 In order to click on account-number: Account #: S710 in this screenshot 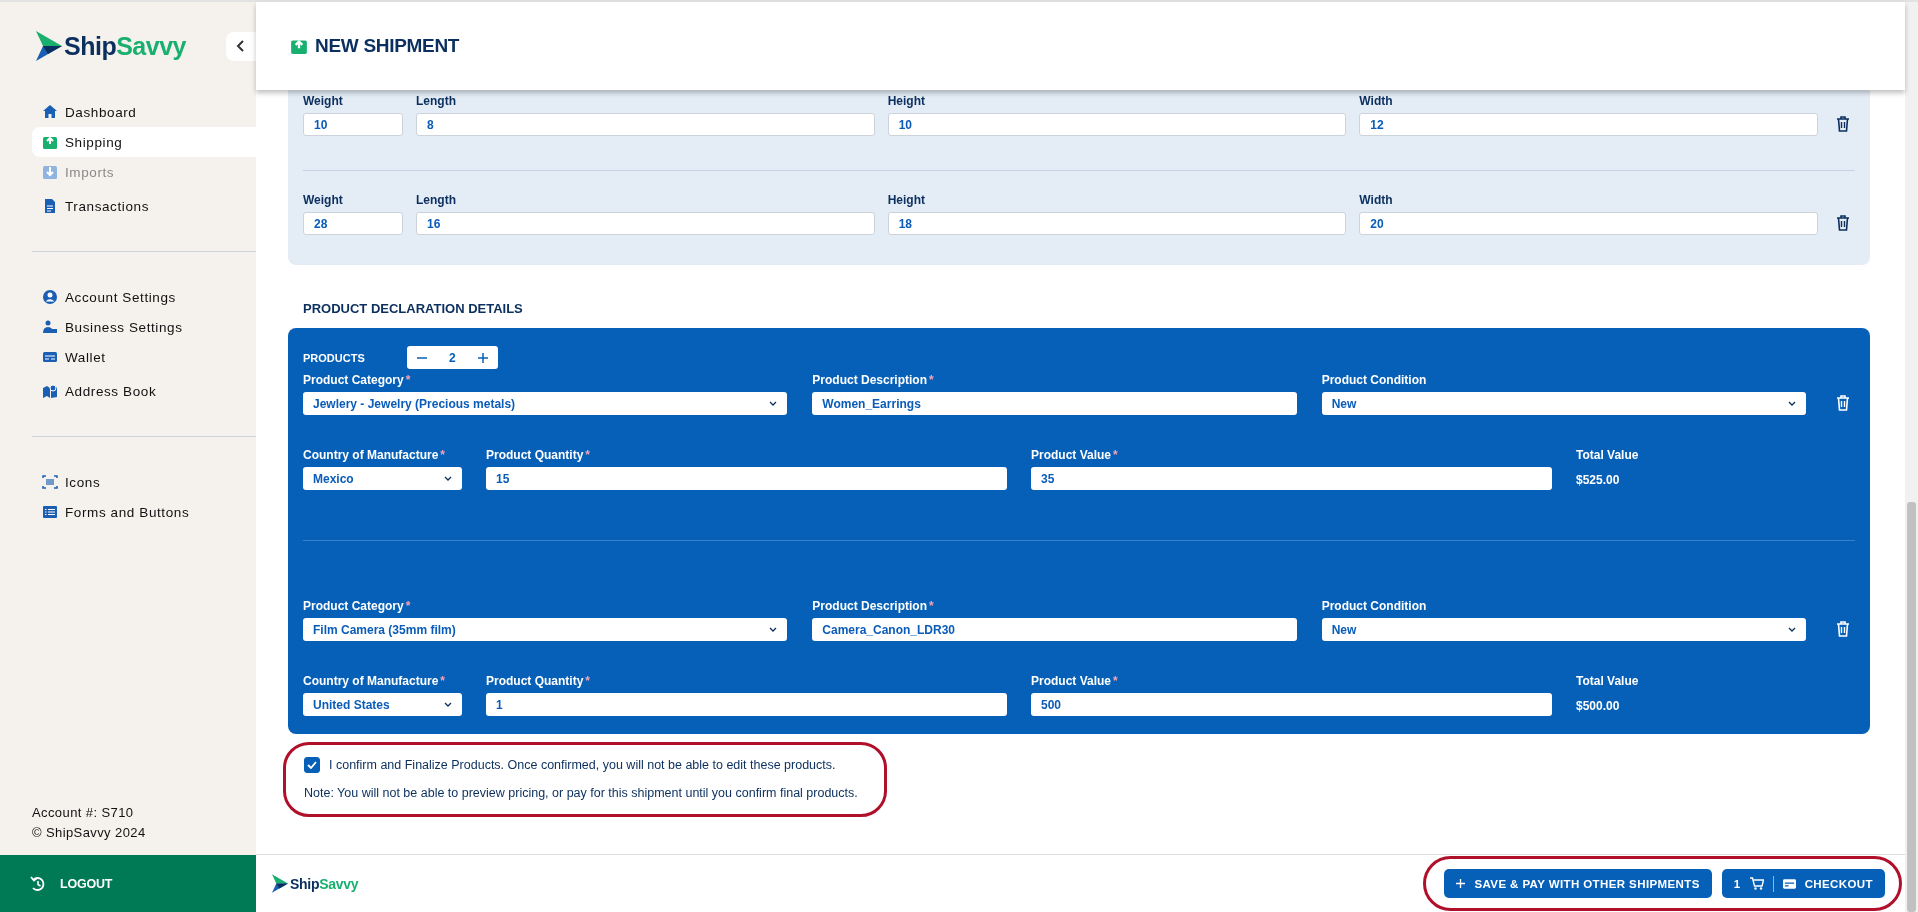, I will do `click(83, 813)`.